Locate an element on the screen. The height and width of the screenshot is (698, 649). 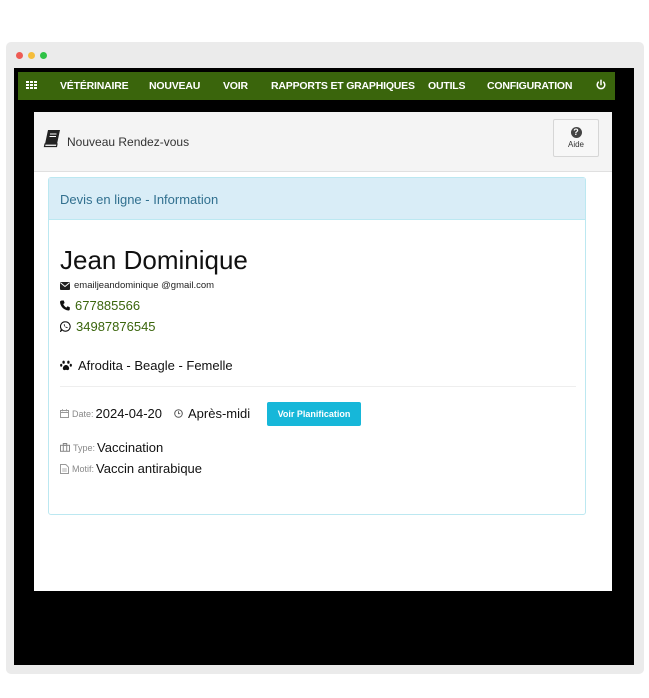
help-button: ? Aide is located at coordinates (576, 138).